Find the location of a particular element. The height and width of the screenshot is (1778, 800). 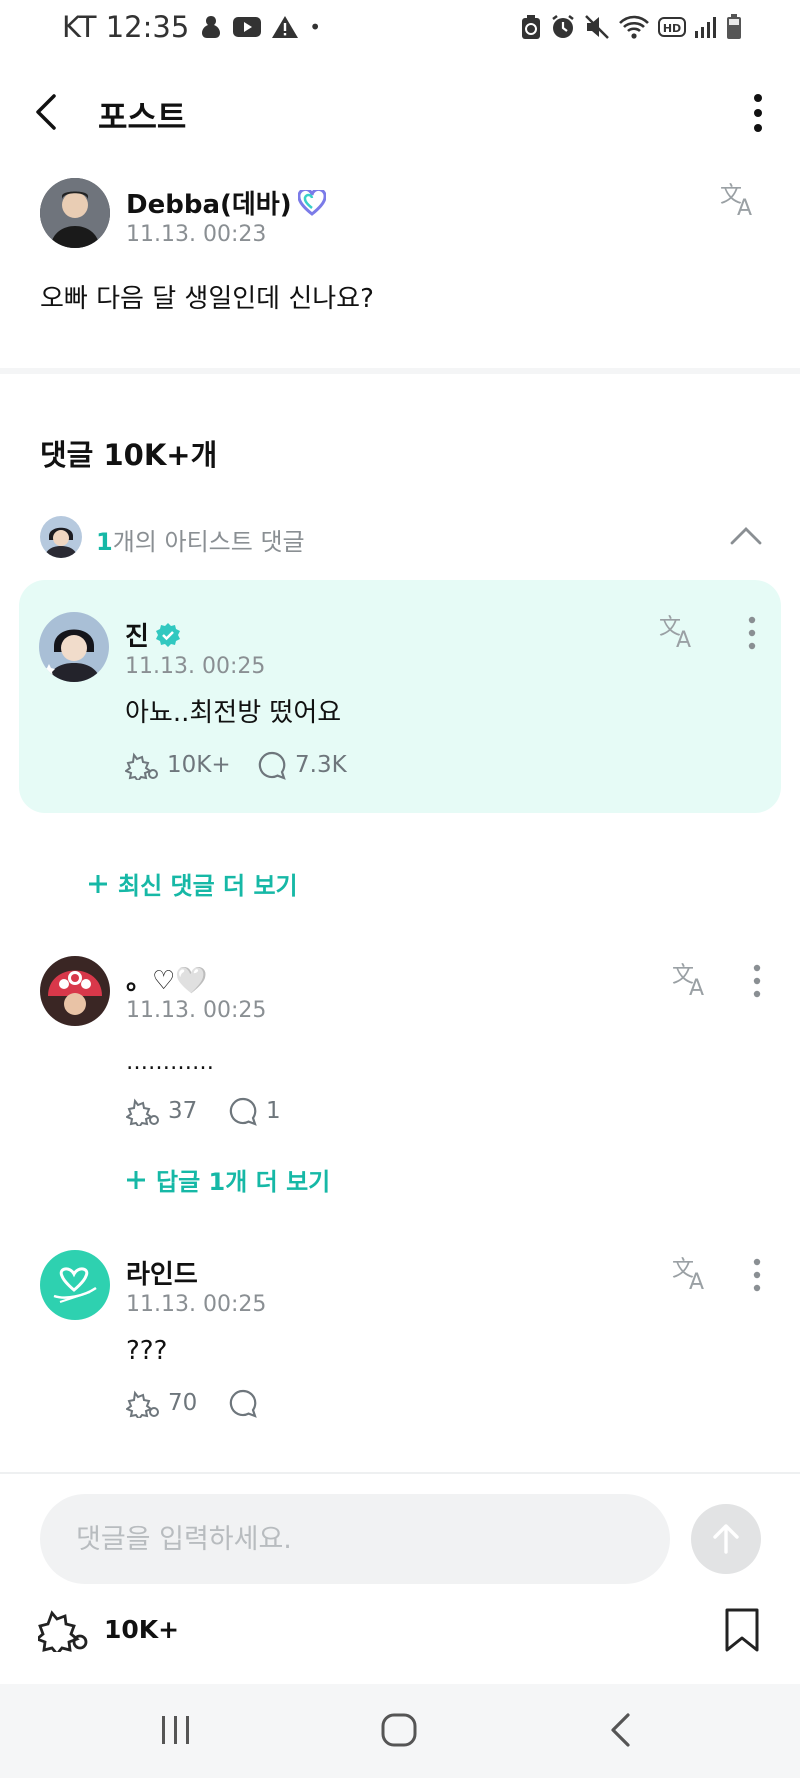

comment-like-button: 37 is located at coordinates (161, 1111).